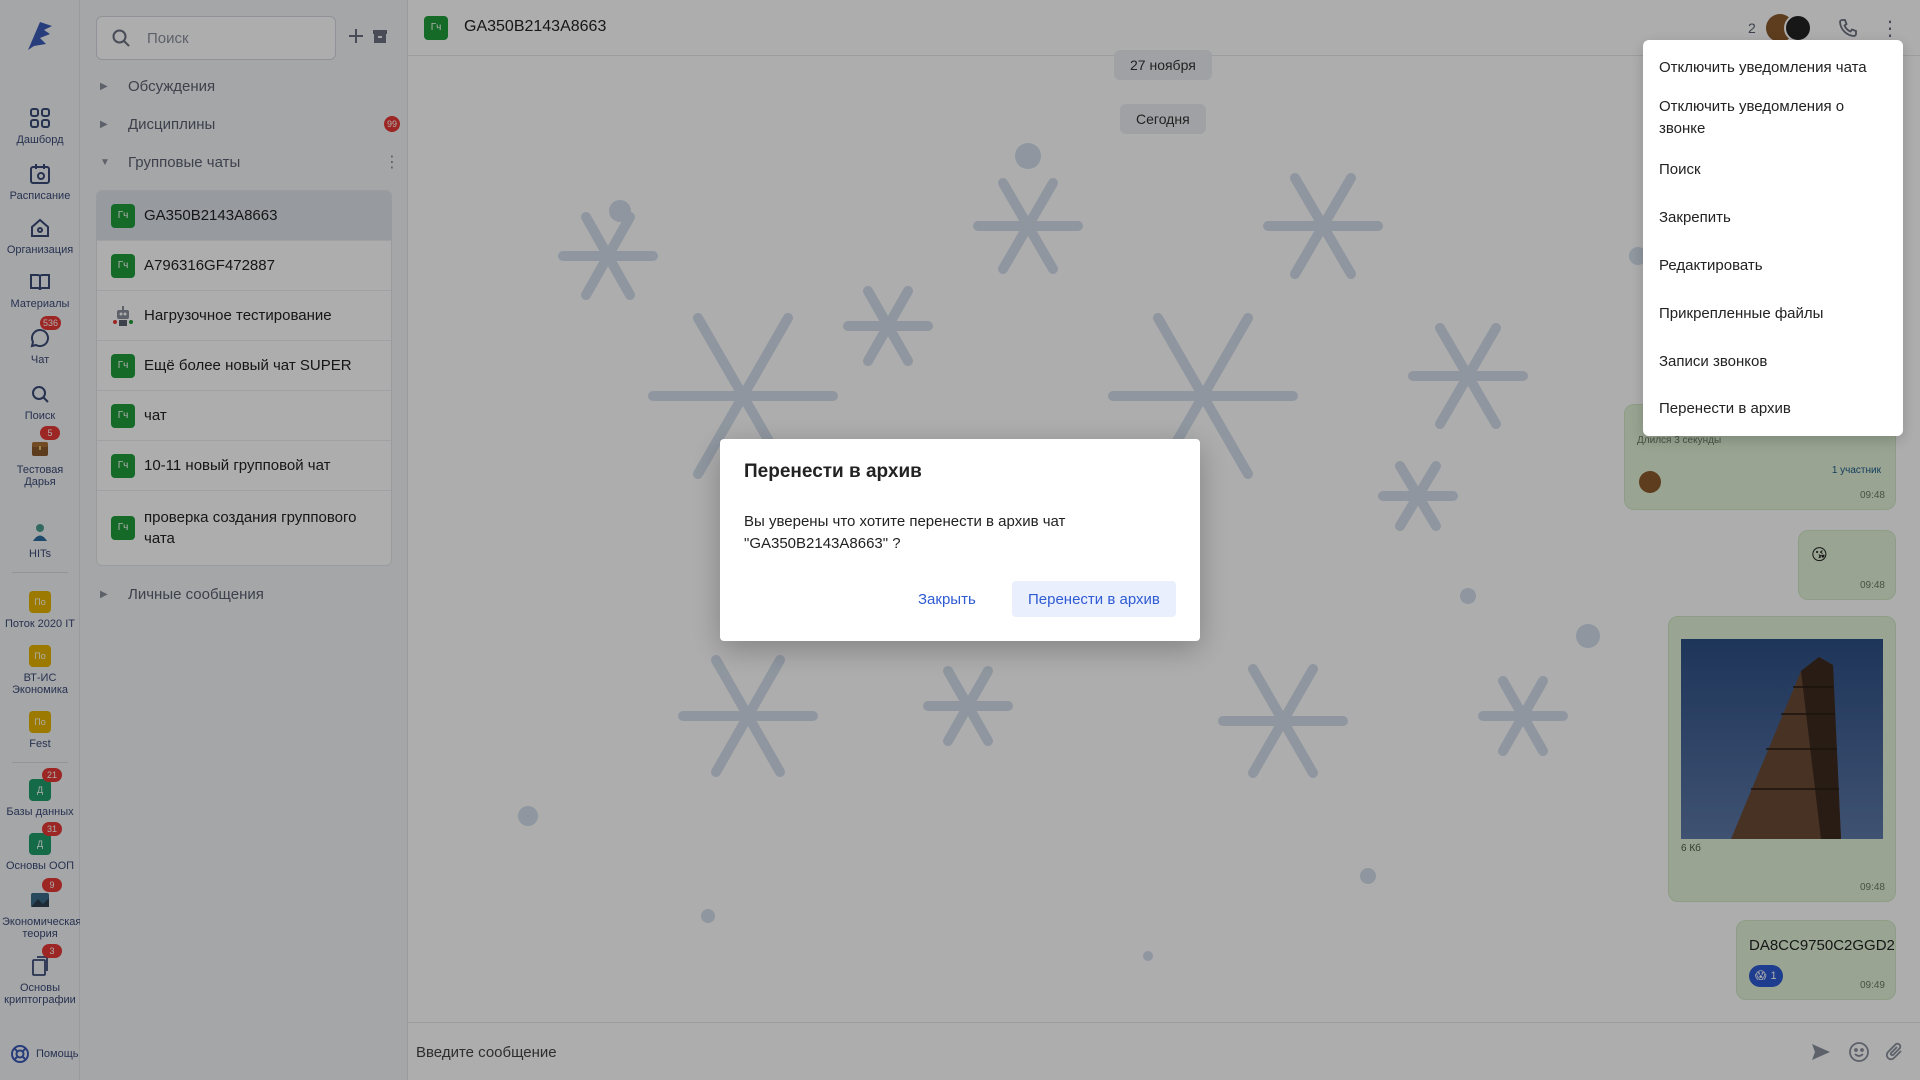 The height and width of the screenshot is (1080, 1920). Describe the element at coordinates (1773, 409) in the screenshot. I see `menu-archive: Перенести в архив` at that location.